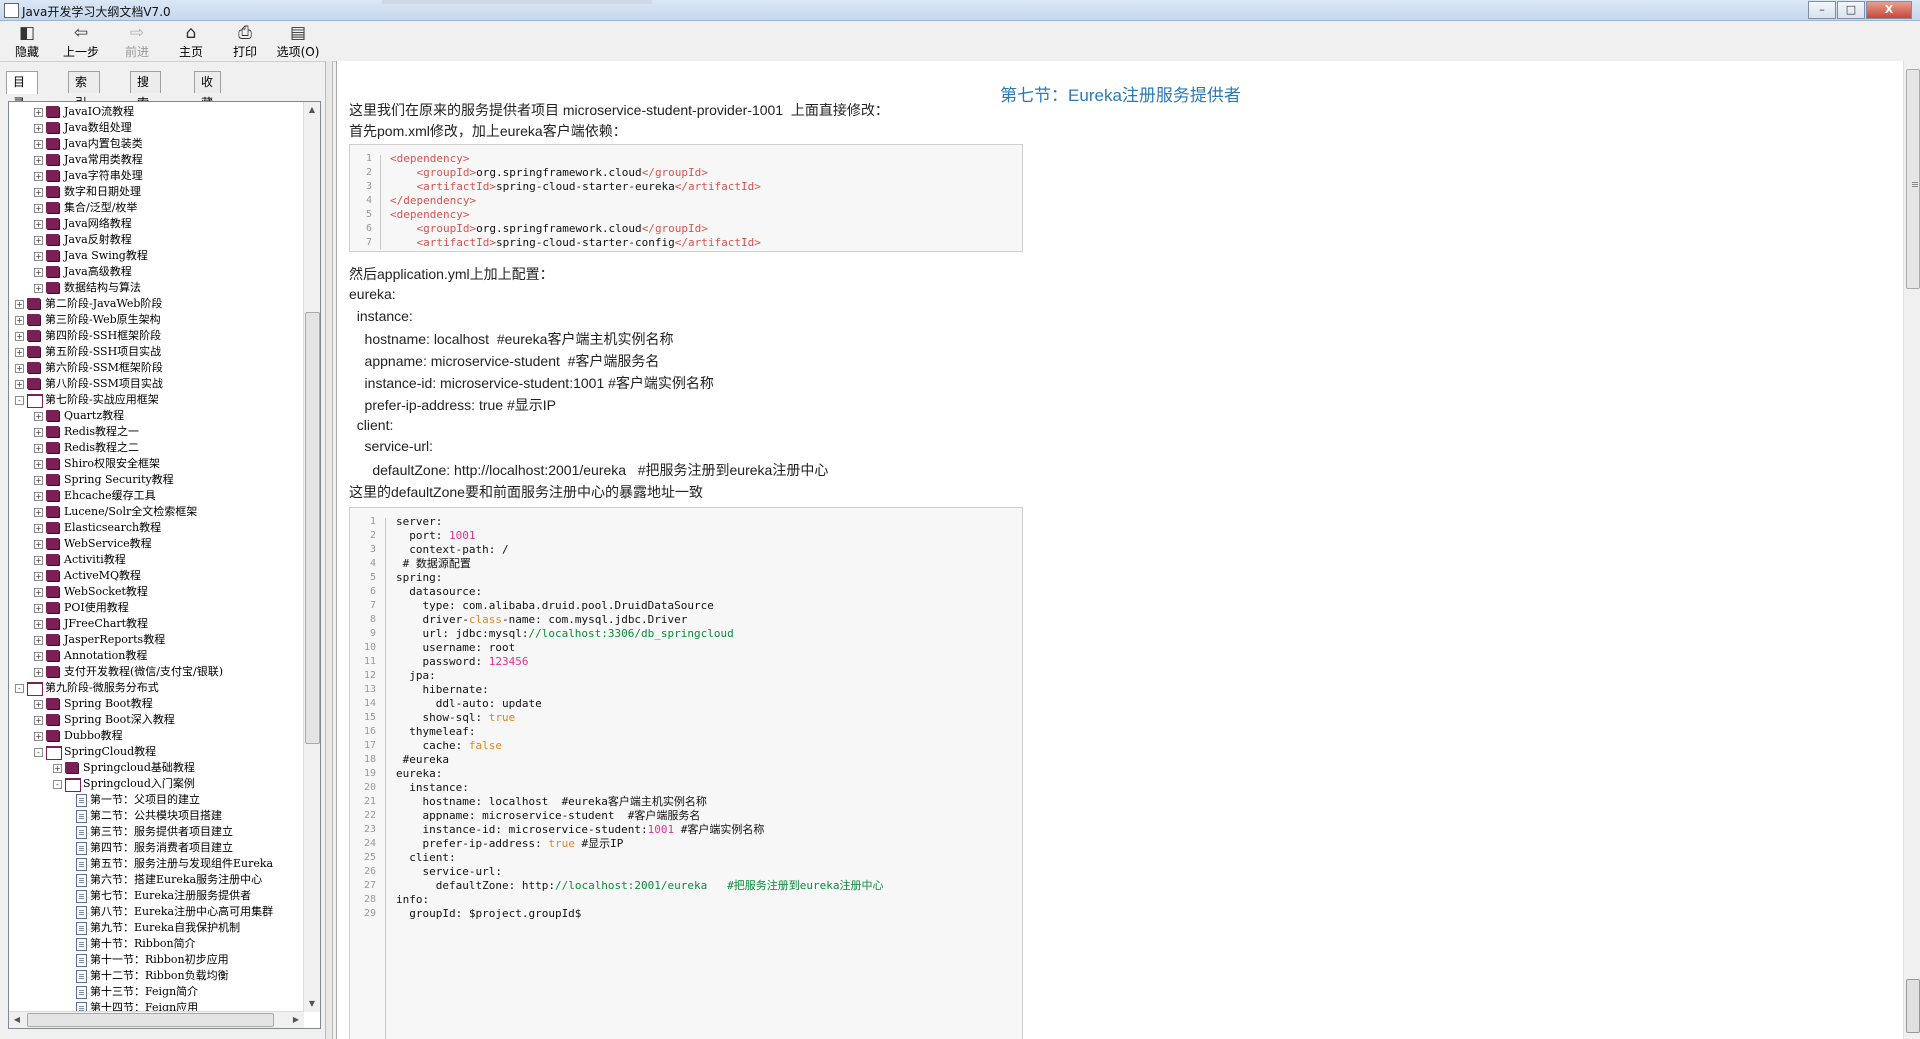 The height and width of the screenshot is (1039, 1920). What do you see at coordinates (81, 928) in the screenshot?
I see `page-icon` at bounding box center [81, 928].